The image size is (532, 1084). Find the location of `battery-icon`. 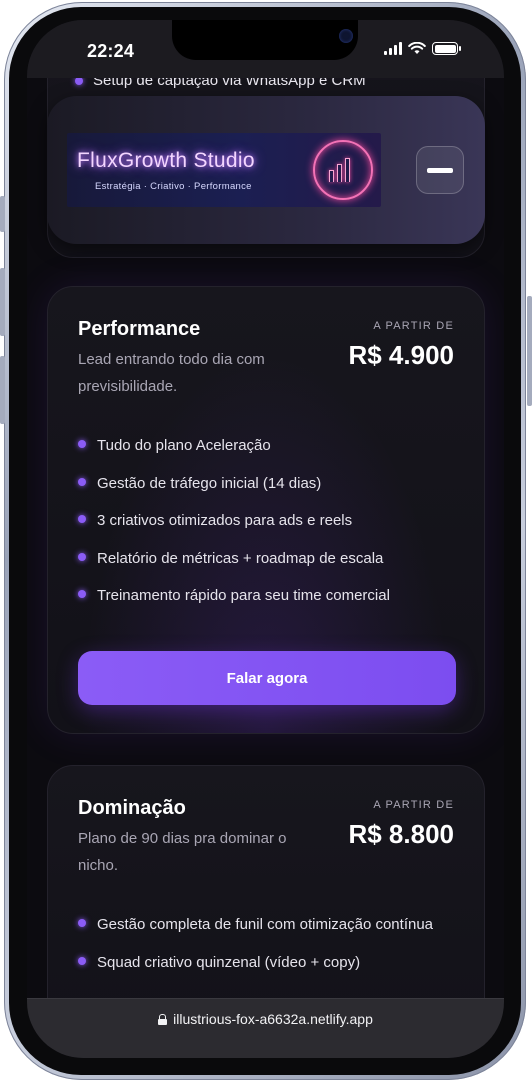

battery-icon is located at coordinates (446, 48).